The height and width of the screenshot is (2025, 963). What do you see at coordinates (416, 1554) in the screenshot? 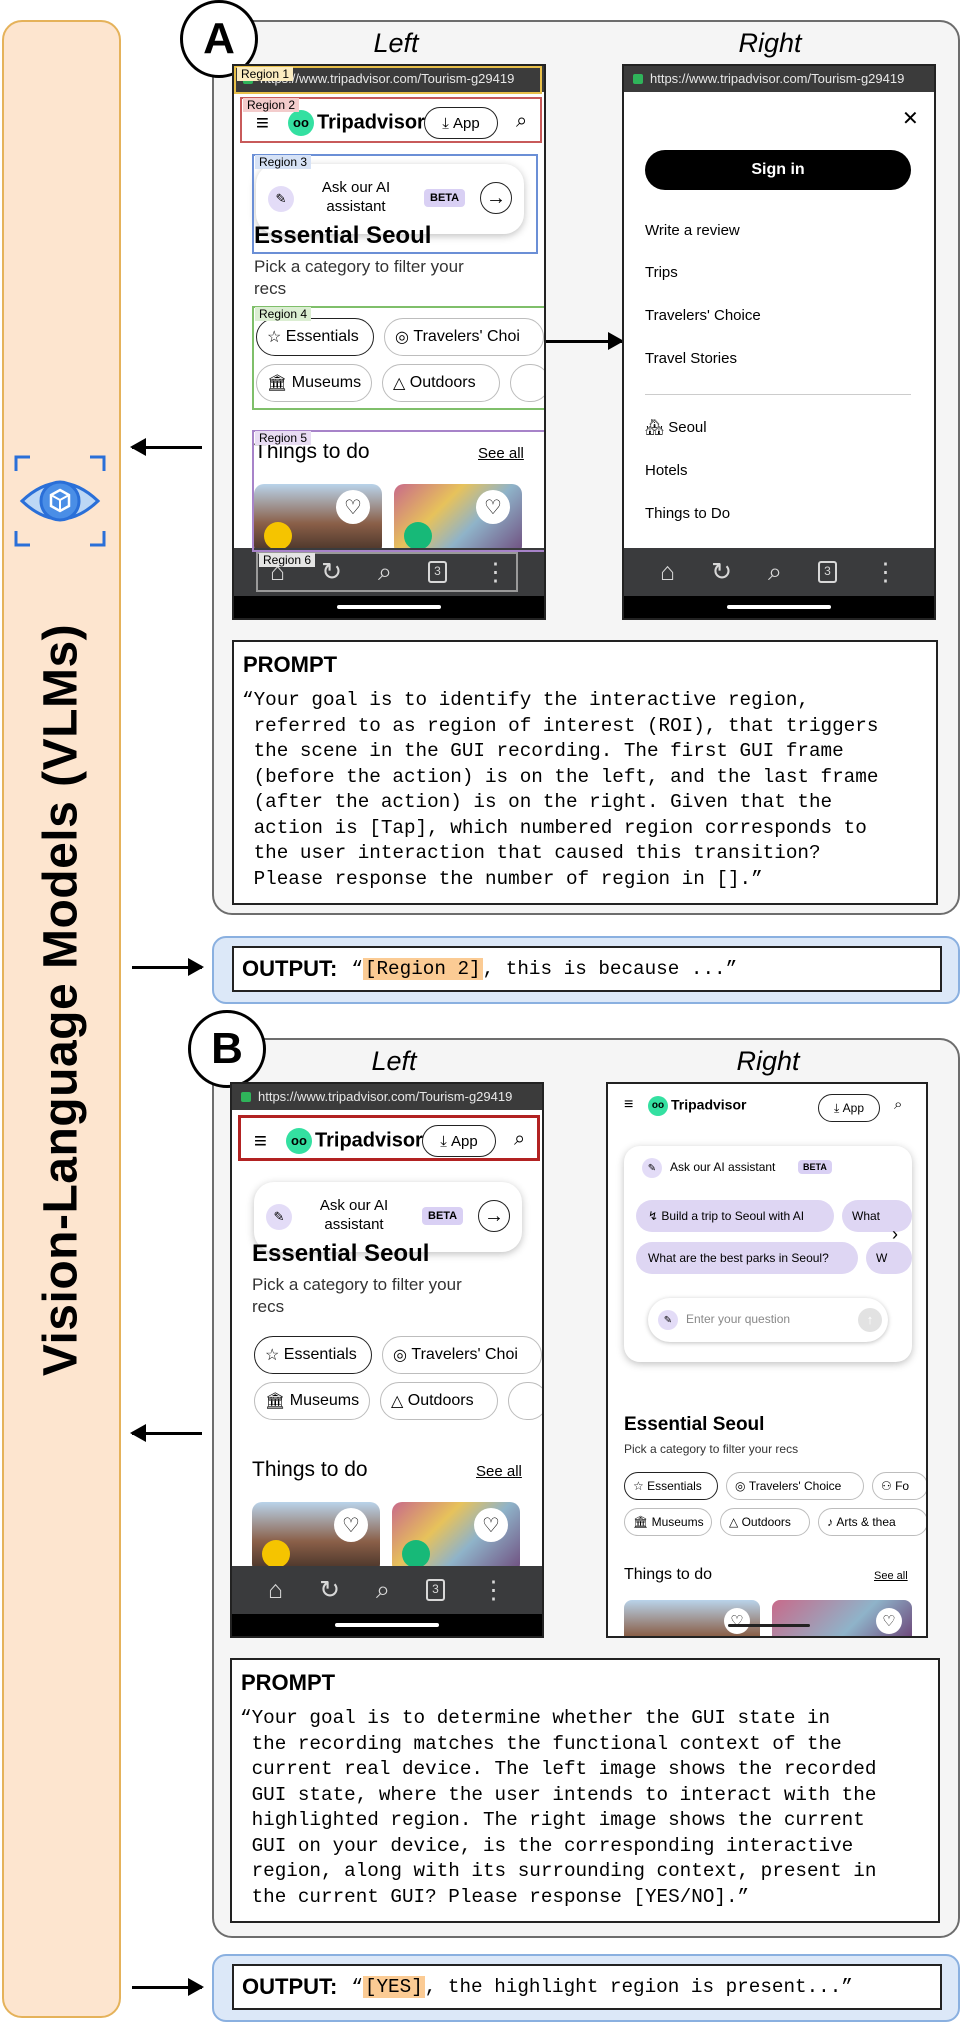
I see `award-badge` at bounding box center [416, 1554].